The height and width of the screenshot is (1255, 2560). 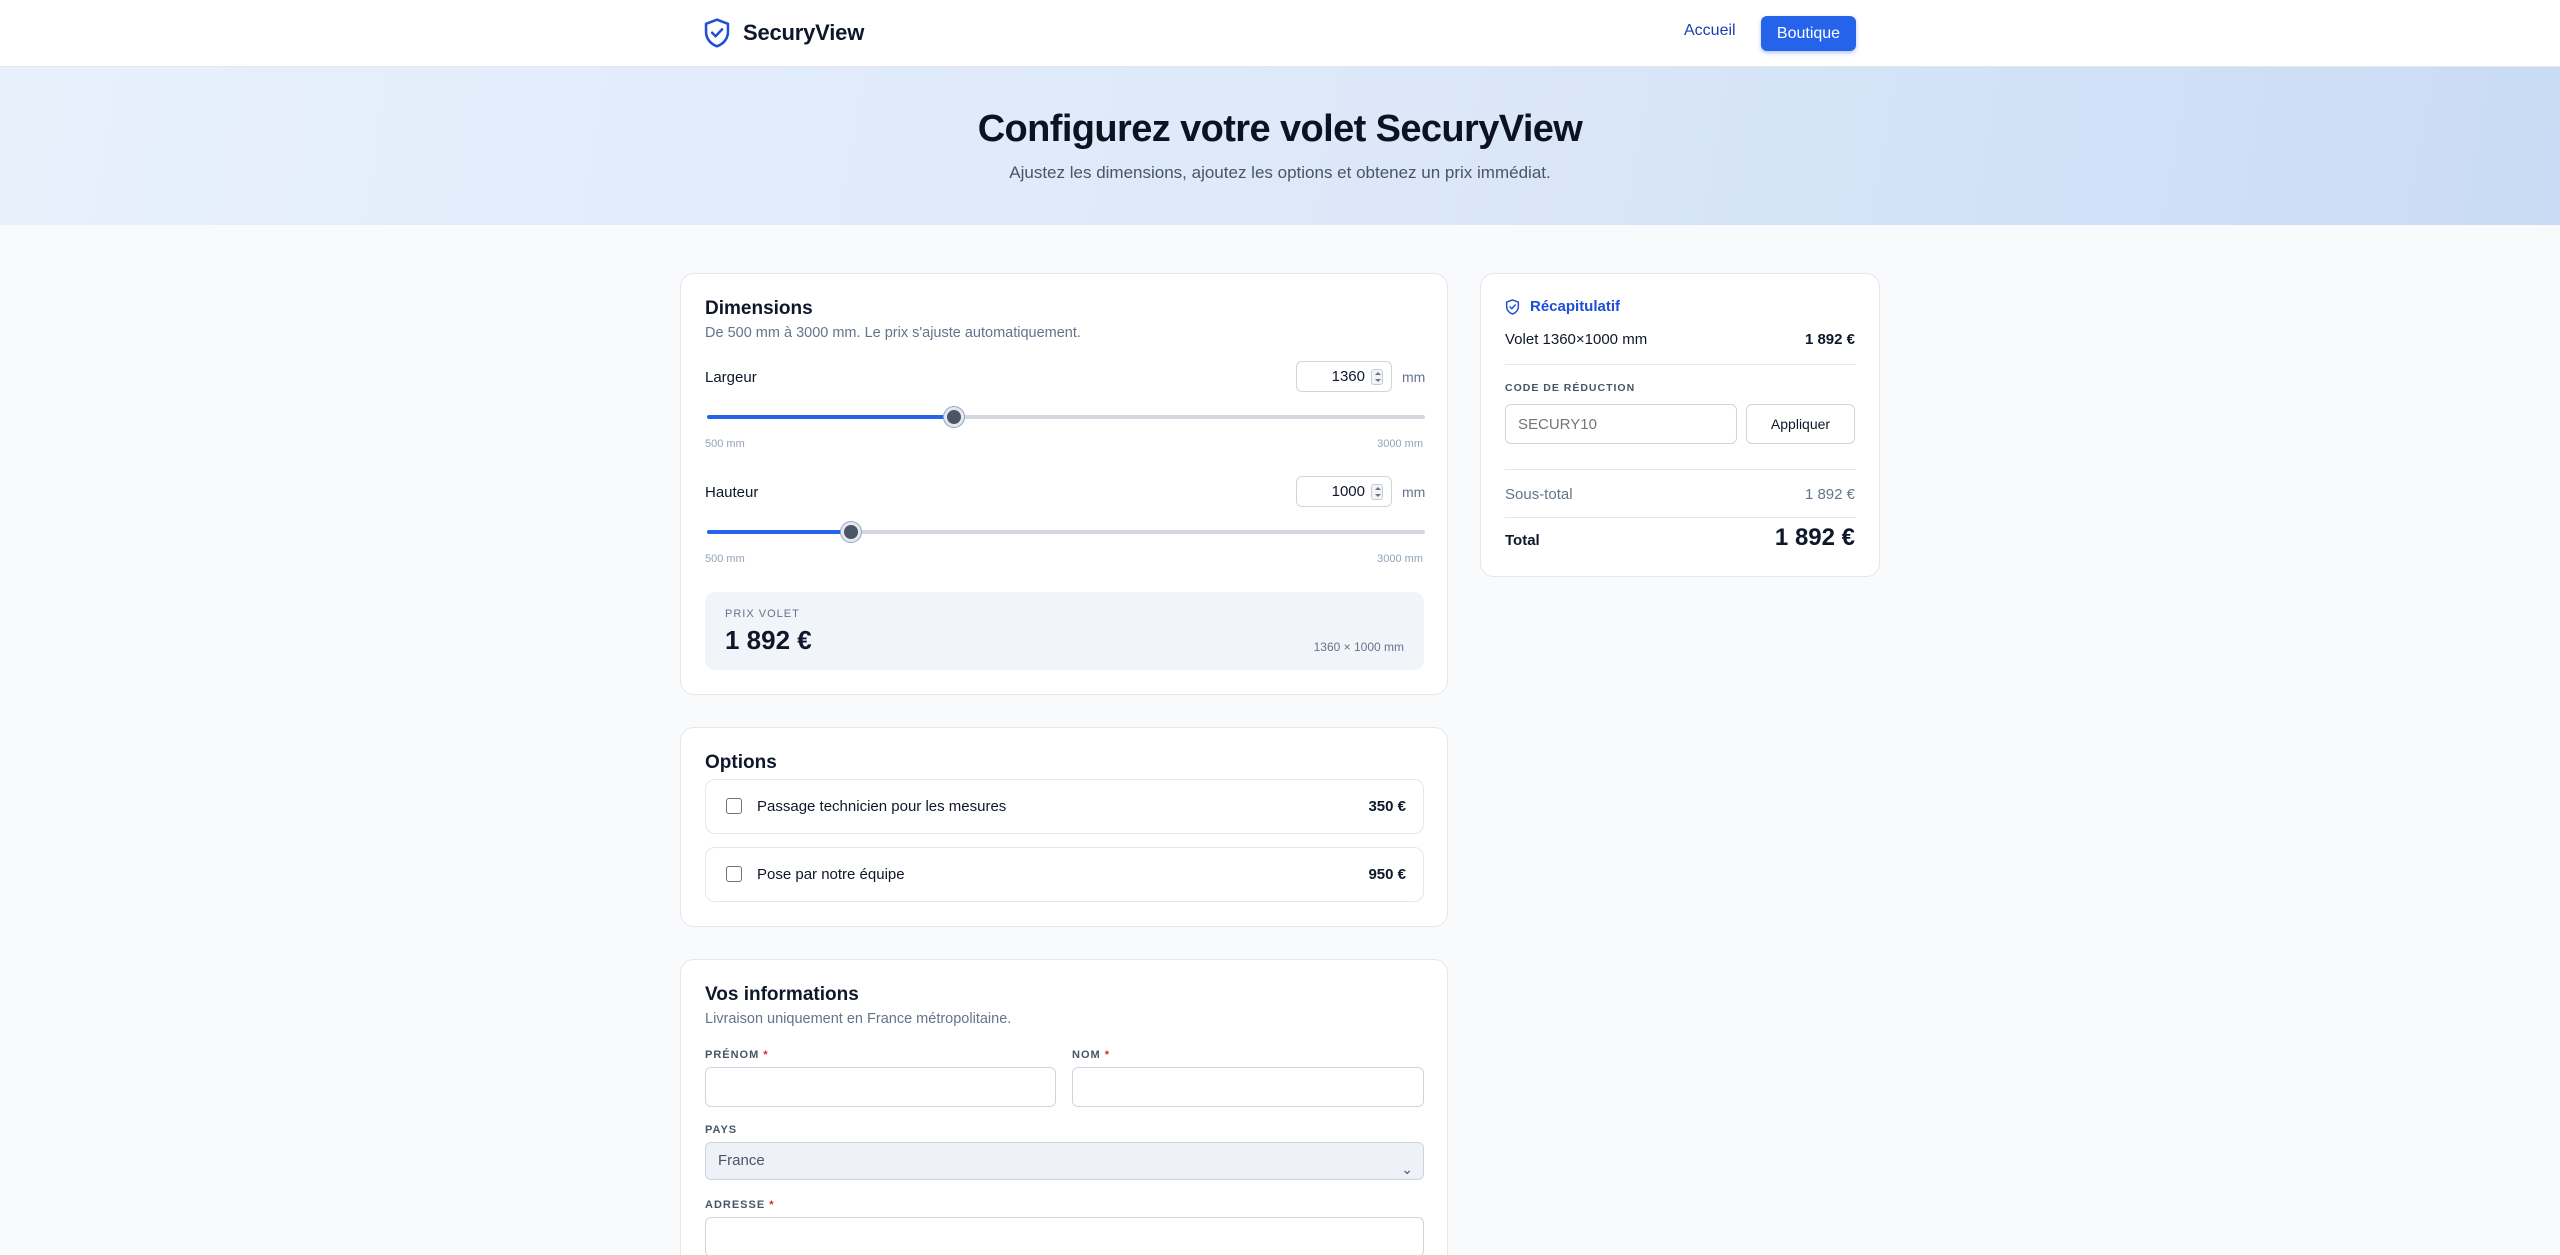 I want to click on summary-item-label: Volet 1360×1000 mm, so click(x=1576, y=339).